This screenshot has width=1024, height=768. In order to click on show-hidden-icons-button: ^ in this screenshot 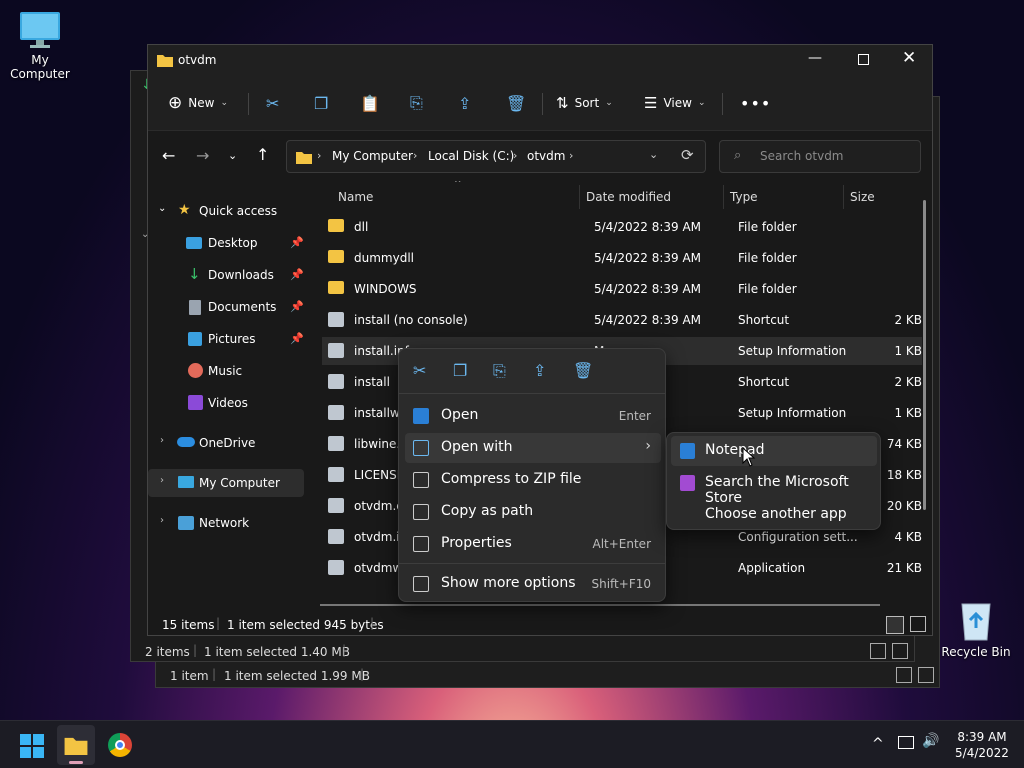, I will do `click(878, 744)`.